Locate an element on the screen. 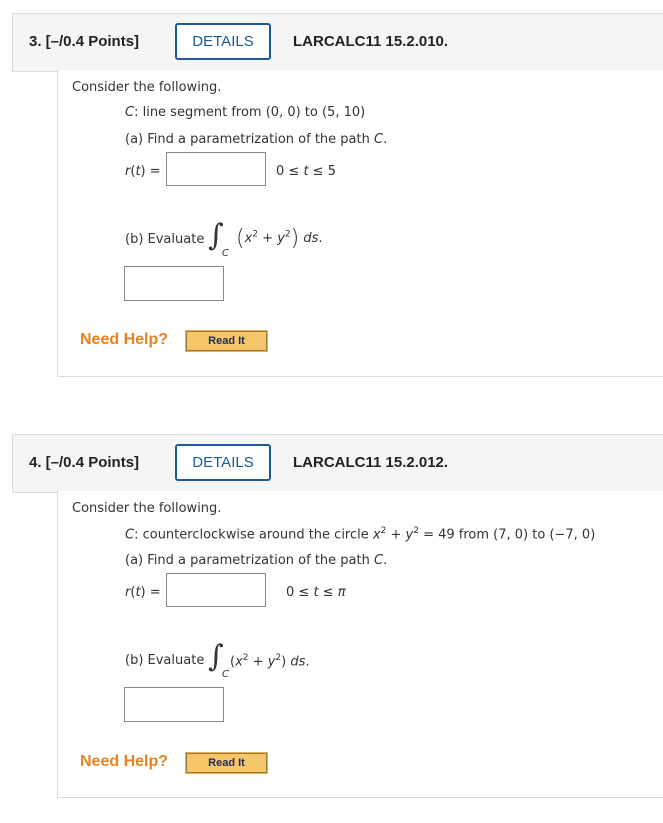 This screenshot has width=663, height=823. t-range: 0 ≤ t ≤ 5 is located at coordinates (306, 171).